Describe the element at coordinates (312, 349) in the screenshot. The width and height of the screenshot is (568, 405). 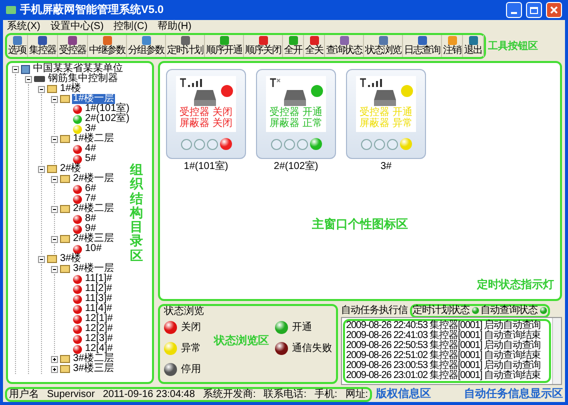
I see `legend-label: 通信失败` at that location.